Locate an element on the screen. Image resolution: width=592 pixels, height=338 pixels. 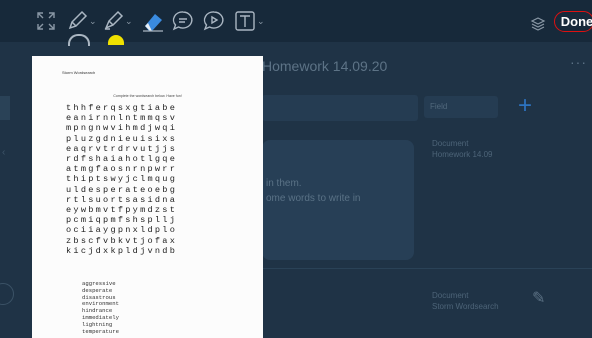
layers-icon is located at coordinates (538, 24).